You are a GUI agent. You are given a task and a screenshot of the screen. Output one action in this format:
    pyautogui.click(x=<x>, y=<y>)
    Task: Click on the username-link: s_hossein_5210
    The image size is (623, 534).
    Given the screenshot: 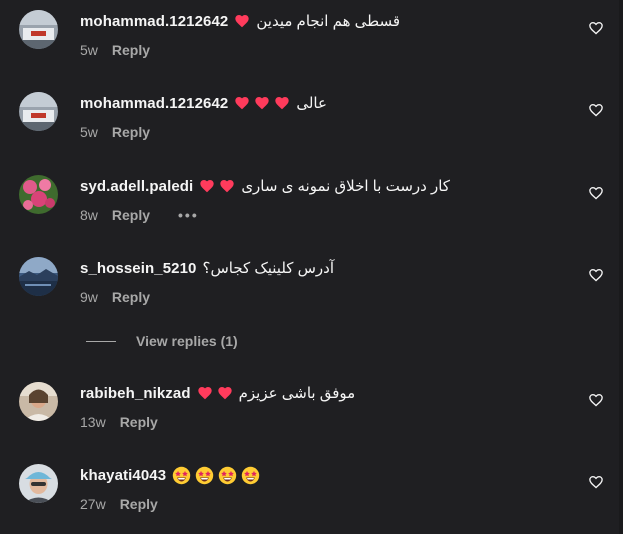 What is the action you would take?
    pyautogui.click(x=138, y=268)
    